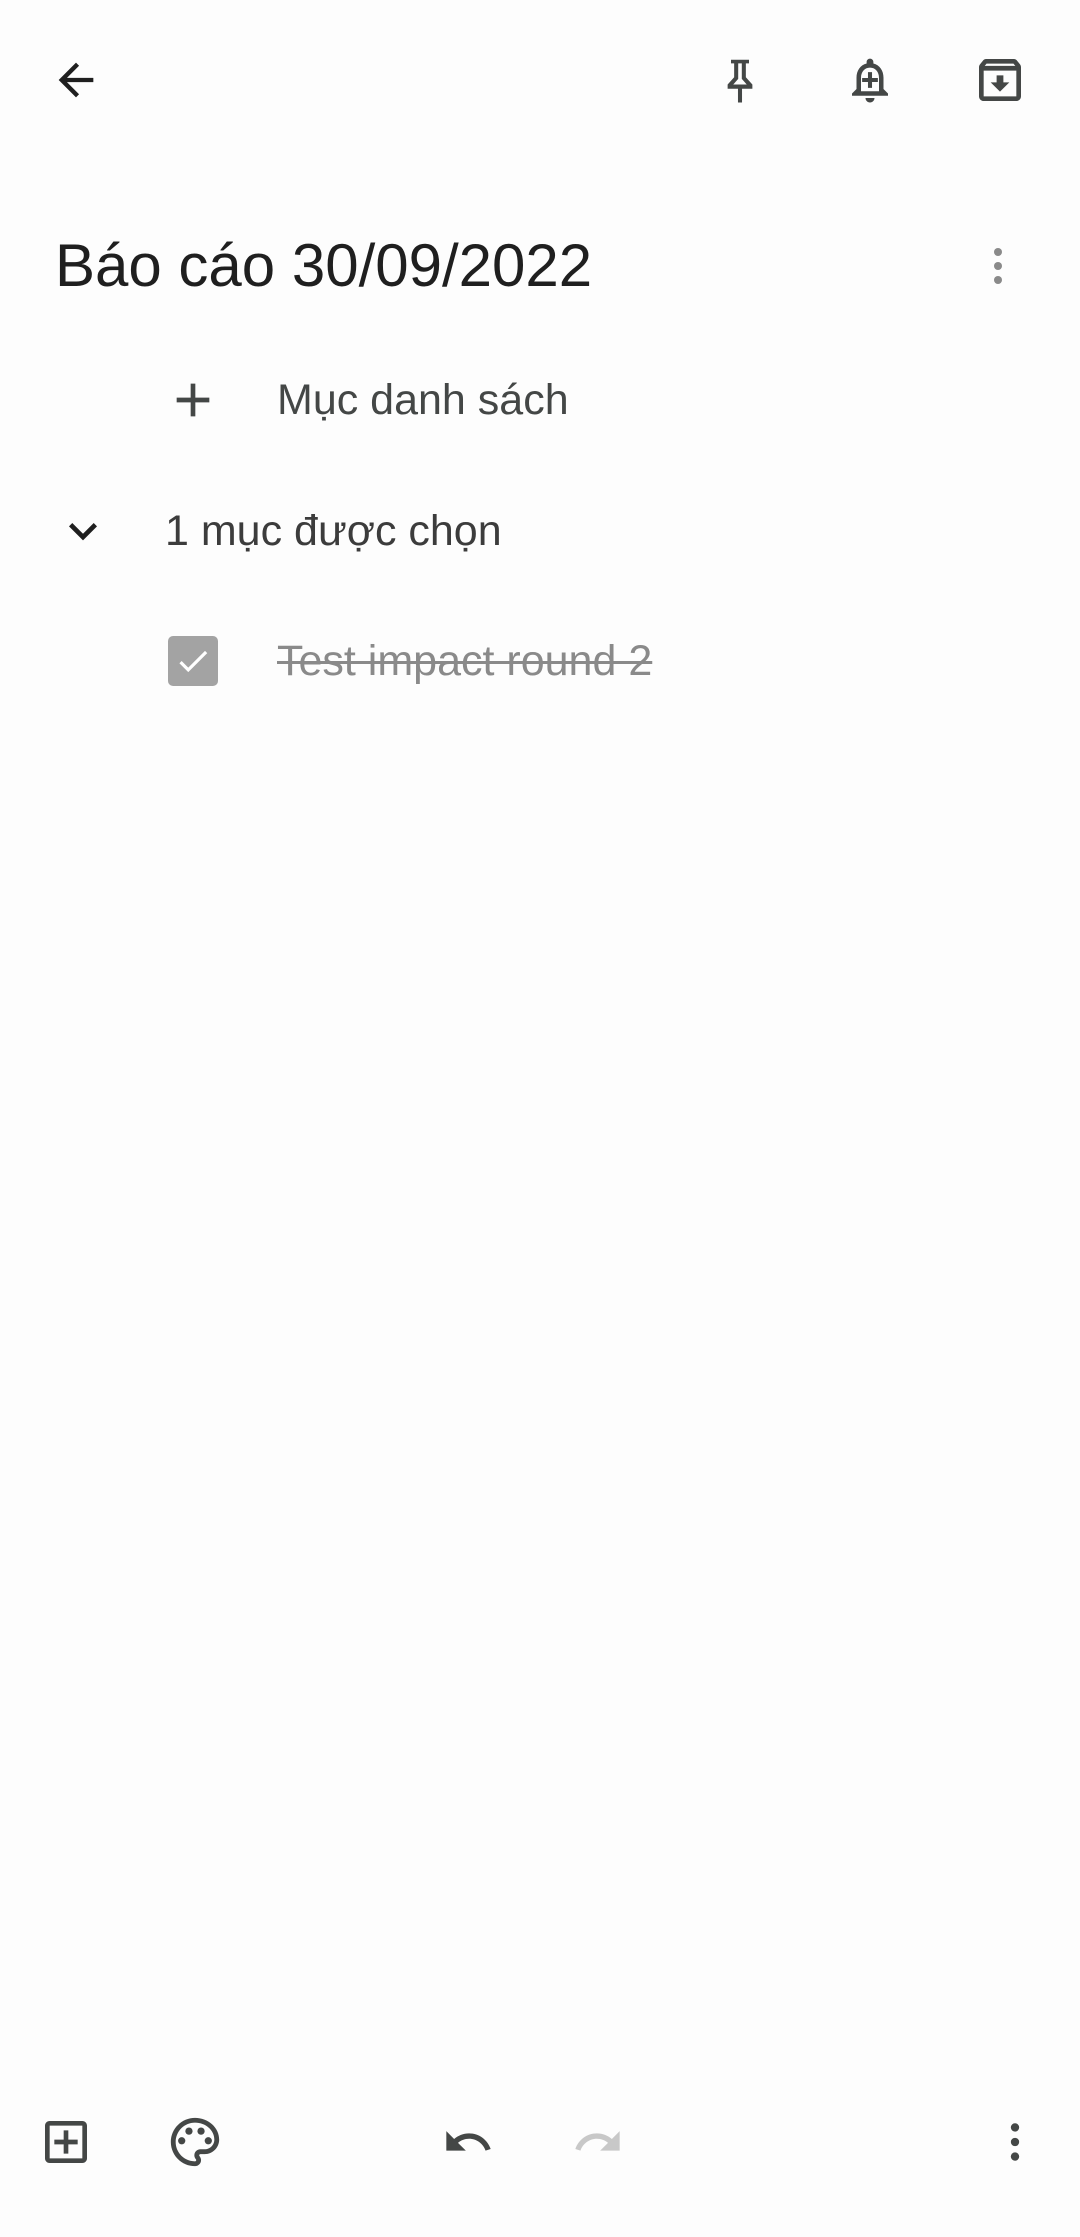 The image size is (1080, 2237). I want to click on pin-icon, so click(740, 81).